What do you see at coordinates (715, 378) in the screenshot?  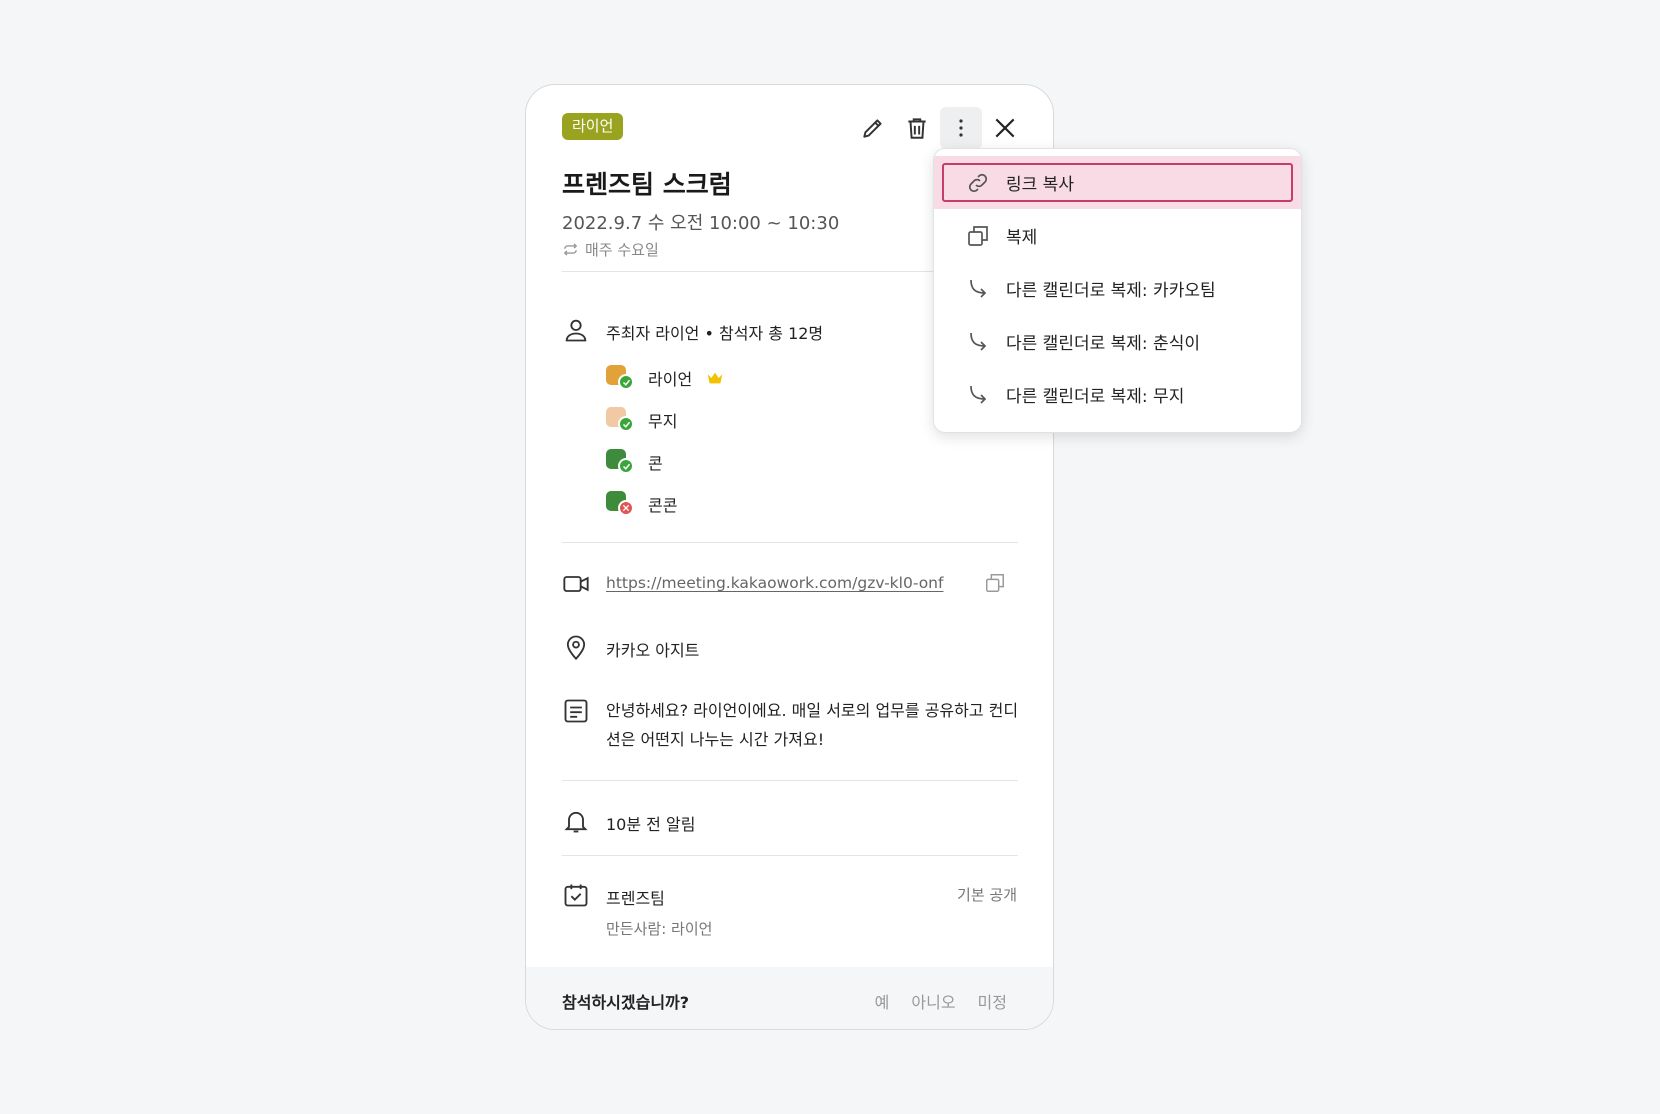 I see `crown-icon` at bounding box center [715, 378].